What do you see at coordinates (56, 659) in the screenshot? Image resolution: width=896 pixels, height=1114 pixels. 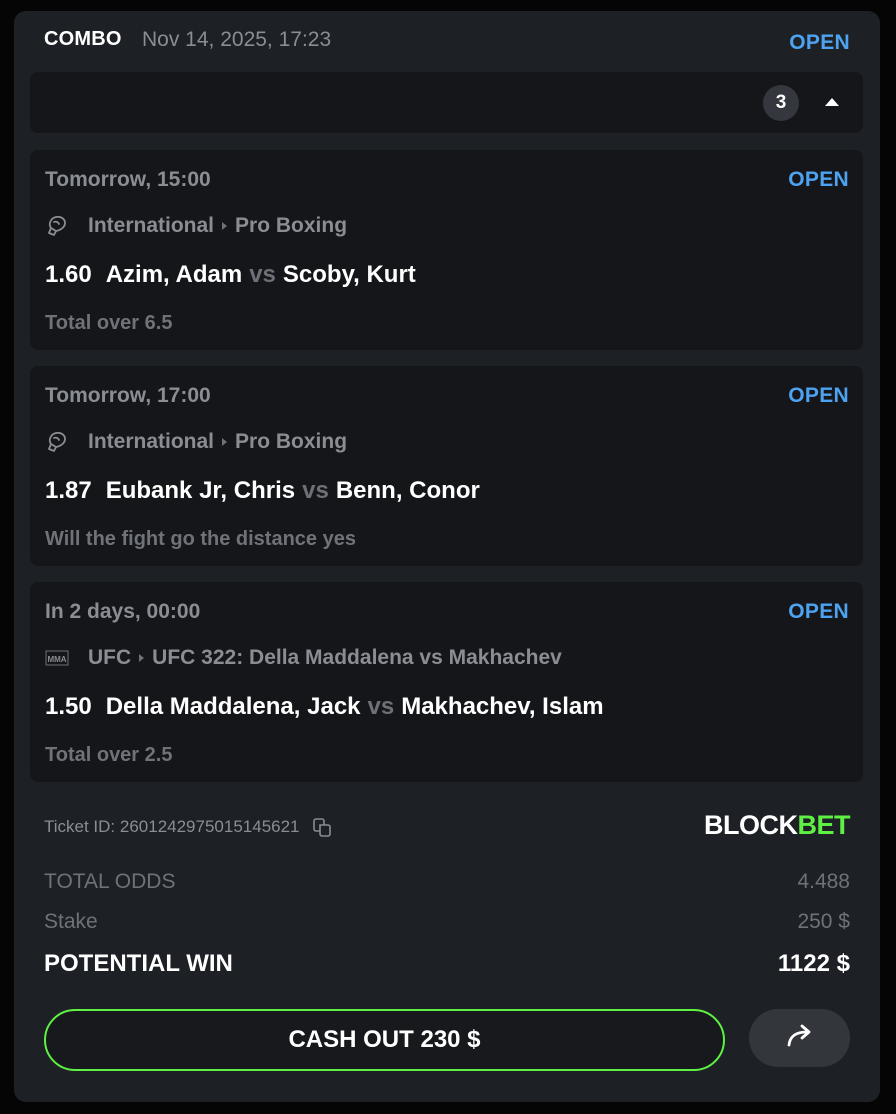 I see `mma-icon-text: MMA` at bounding box center [56, 659].